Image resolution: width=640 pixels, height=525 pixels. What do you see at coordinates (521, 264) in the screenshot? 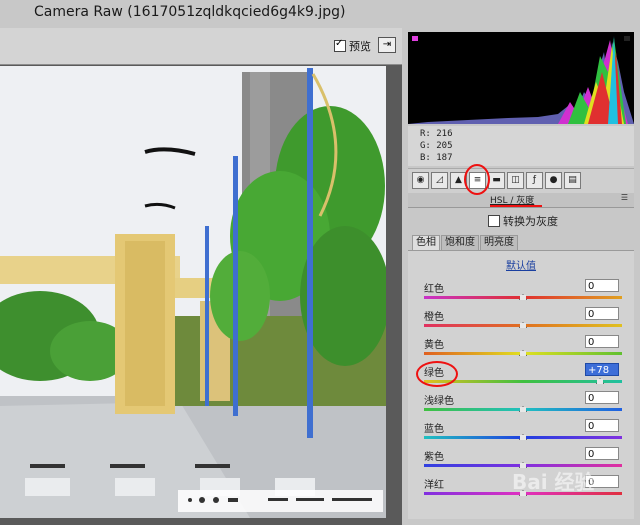
I see `defaults-link: 默认值` at bounding box center [521, 264].